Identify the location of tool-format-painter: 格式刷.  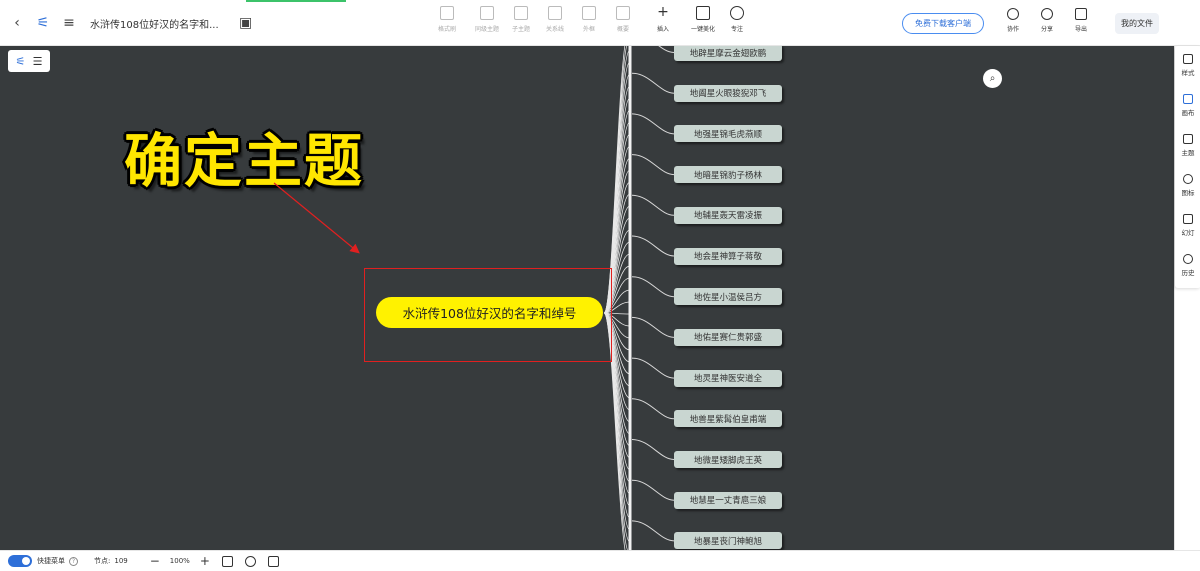
(447, 19).